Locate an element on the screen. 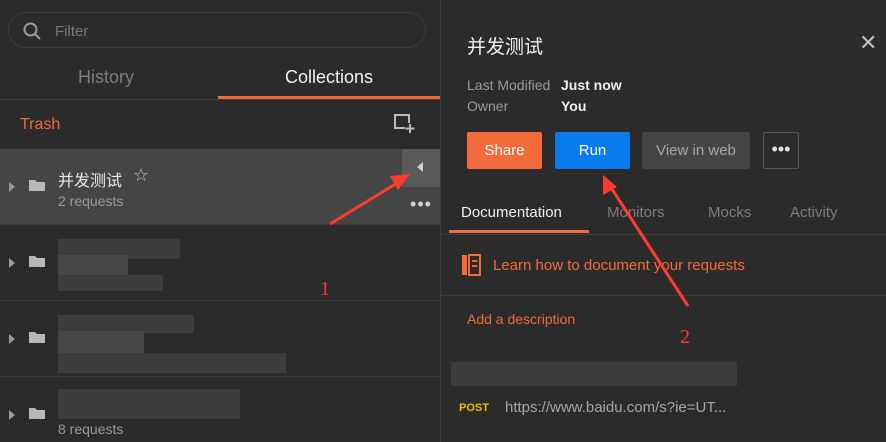 The width and height of the screenshot is (886, 442). collapse-sidebar-button is located at coordinates (421, 168).